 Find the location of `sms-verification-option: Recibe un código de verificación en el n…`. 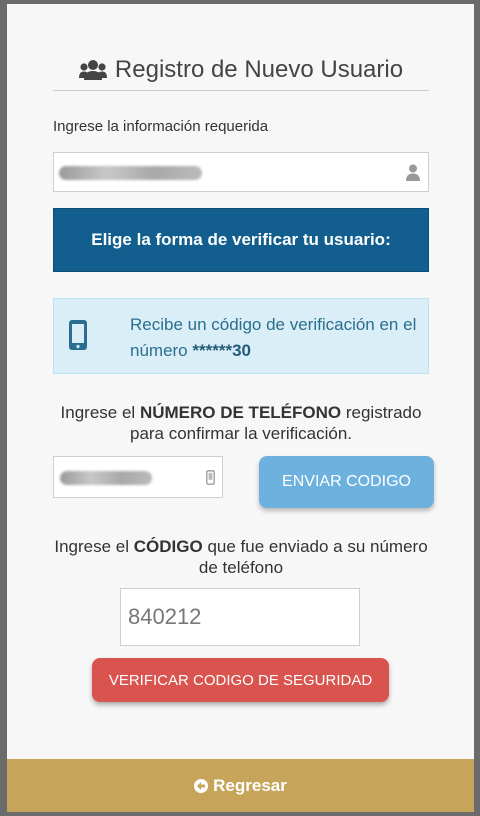

sms-verification-option: Recibe un código de verificación en el n… is located at coordinates (241, 336).